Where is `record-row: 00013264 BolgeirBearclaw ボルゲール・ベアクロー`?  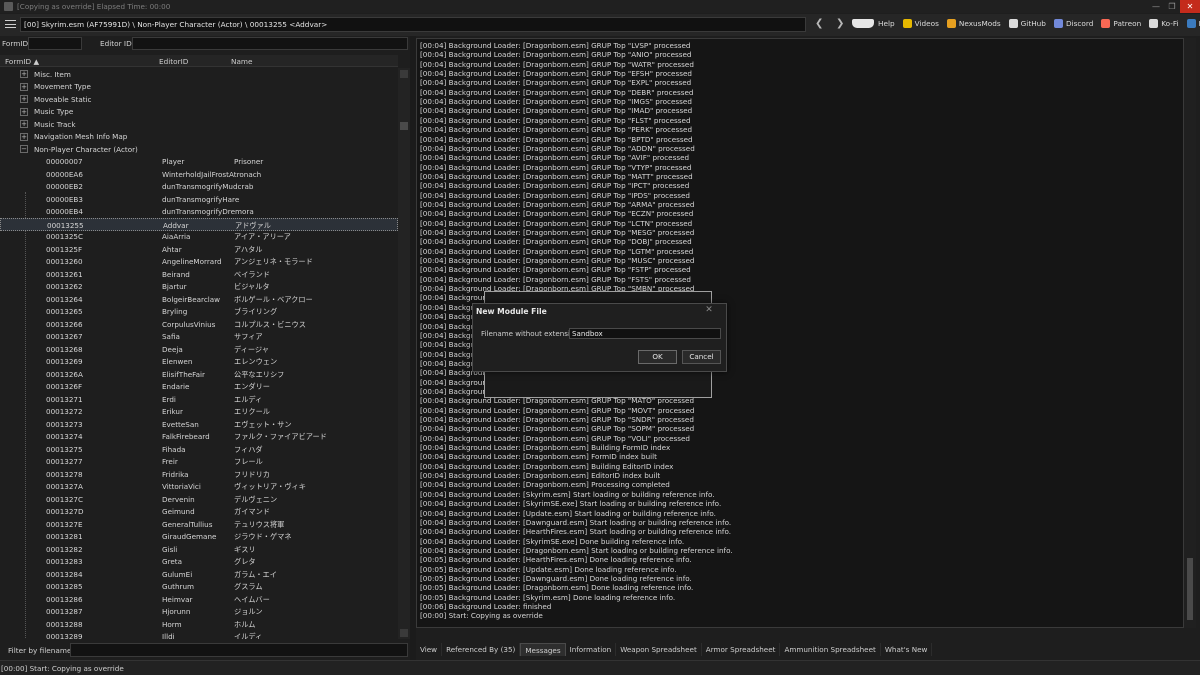 record-row: 00013264 BolgeirBearclaw ボルゲール・ベアクロー is located at coordinates (199, 299).